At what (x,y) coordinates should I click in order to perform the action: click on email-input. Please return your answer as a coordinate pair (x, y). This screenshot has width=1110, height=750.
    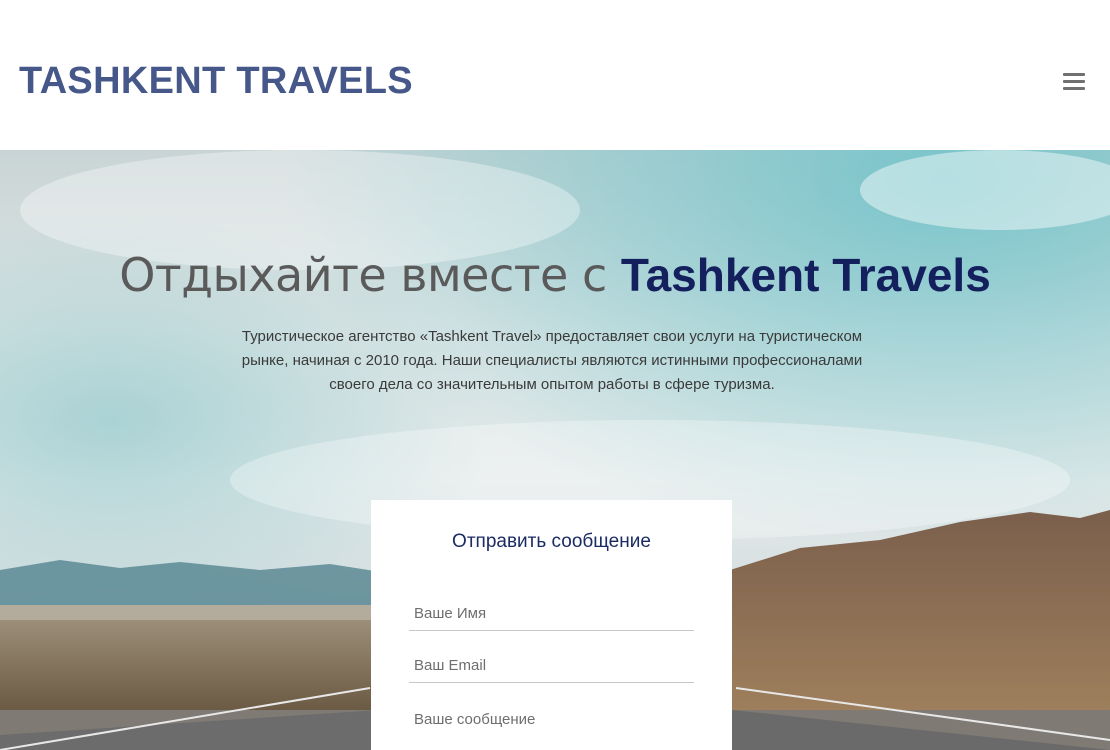
    Looking at the image, I should click on (551, 666).